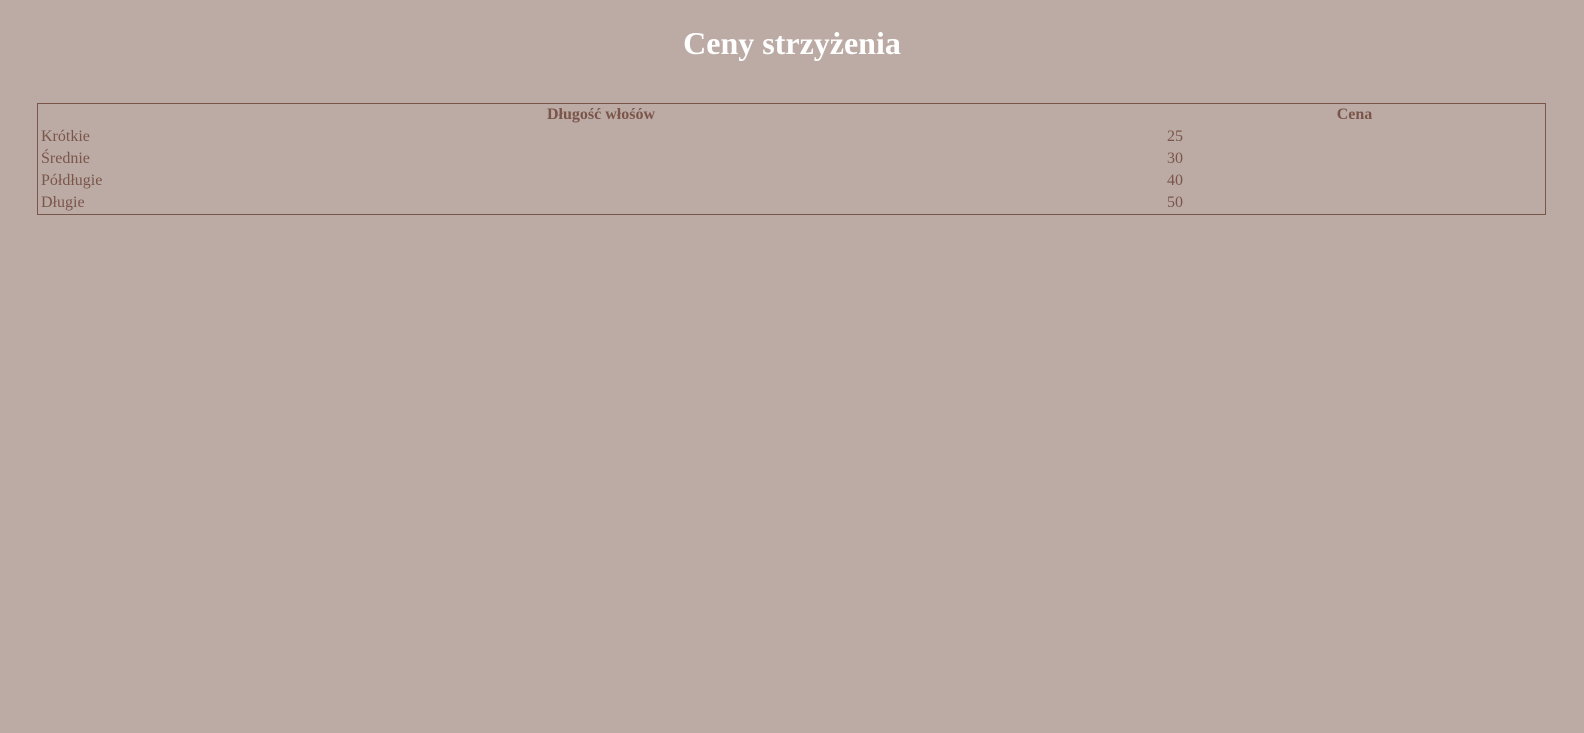 This screenshot has height=733, width=1584. I want to click on cell-hair-length: Półdługie, so click(72, 180).